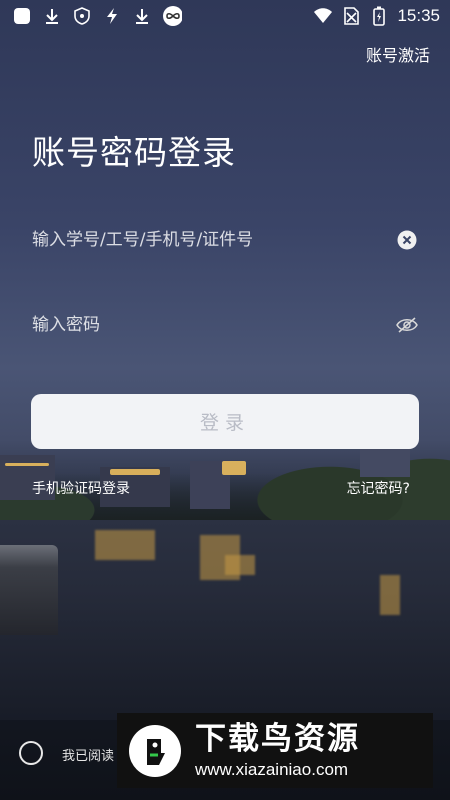 The height and width of the screenshot is (800, 450). What do you see at coordinates (277, 738) in the screenshot?
I see `watermark-title: 下载鸟资源` at bounding box center [277, 738].